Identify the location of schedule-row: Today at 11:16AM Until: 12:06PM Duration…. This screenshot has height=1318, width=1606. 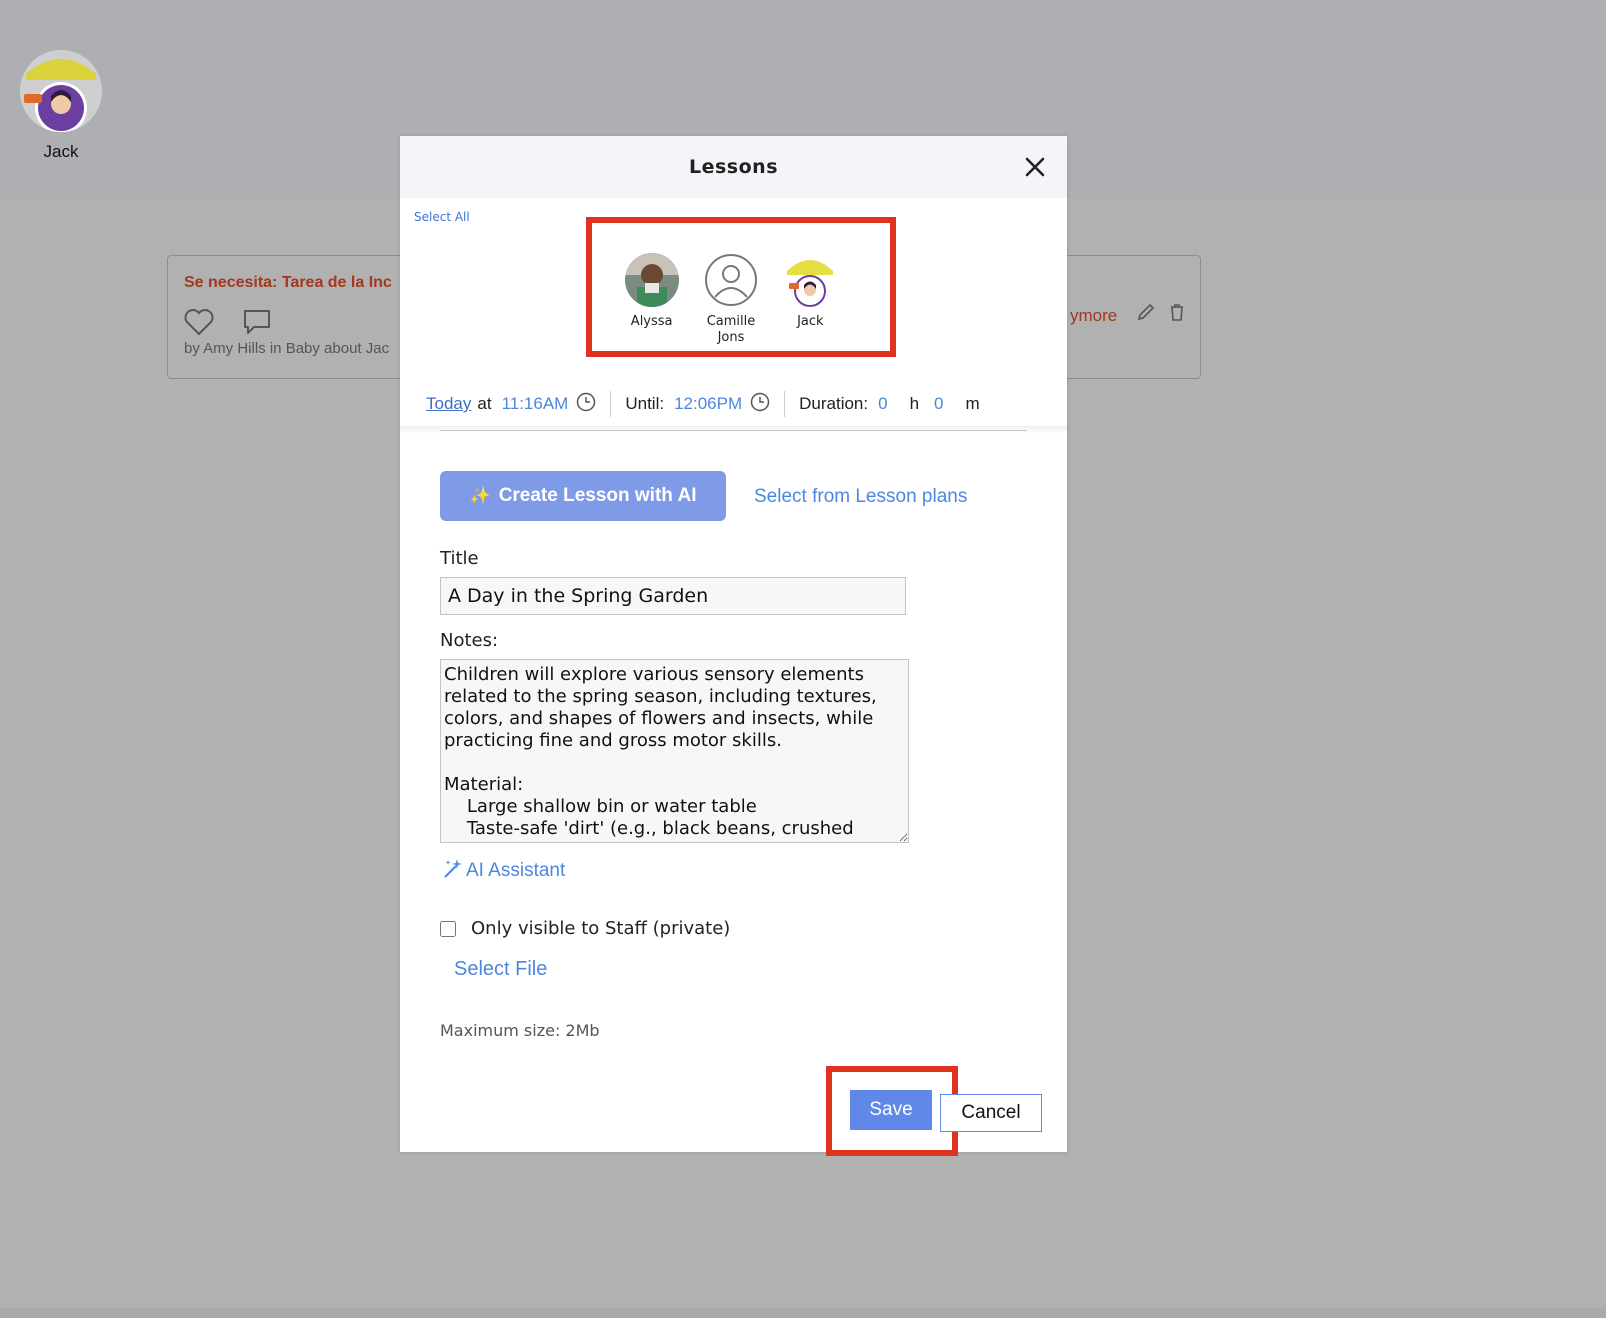
(726, 404).